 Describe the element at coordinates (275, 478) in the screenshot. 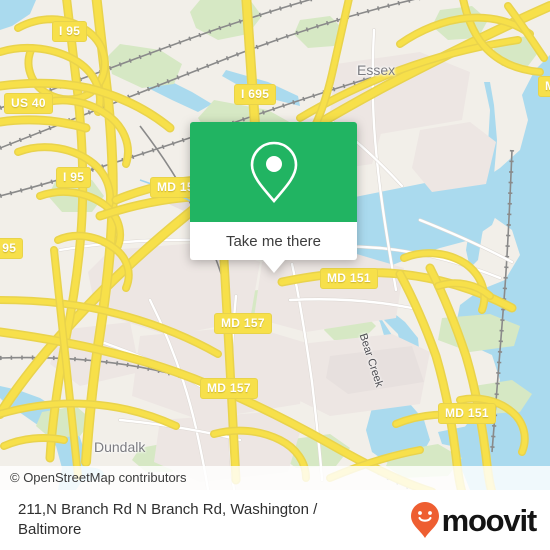

I see `map-attribution: © OpenStreetMap contributors` at that location.